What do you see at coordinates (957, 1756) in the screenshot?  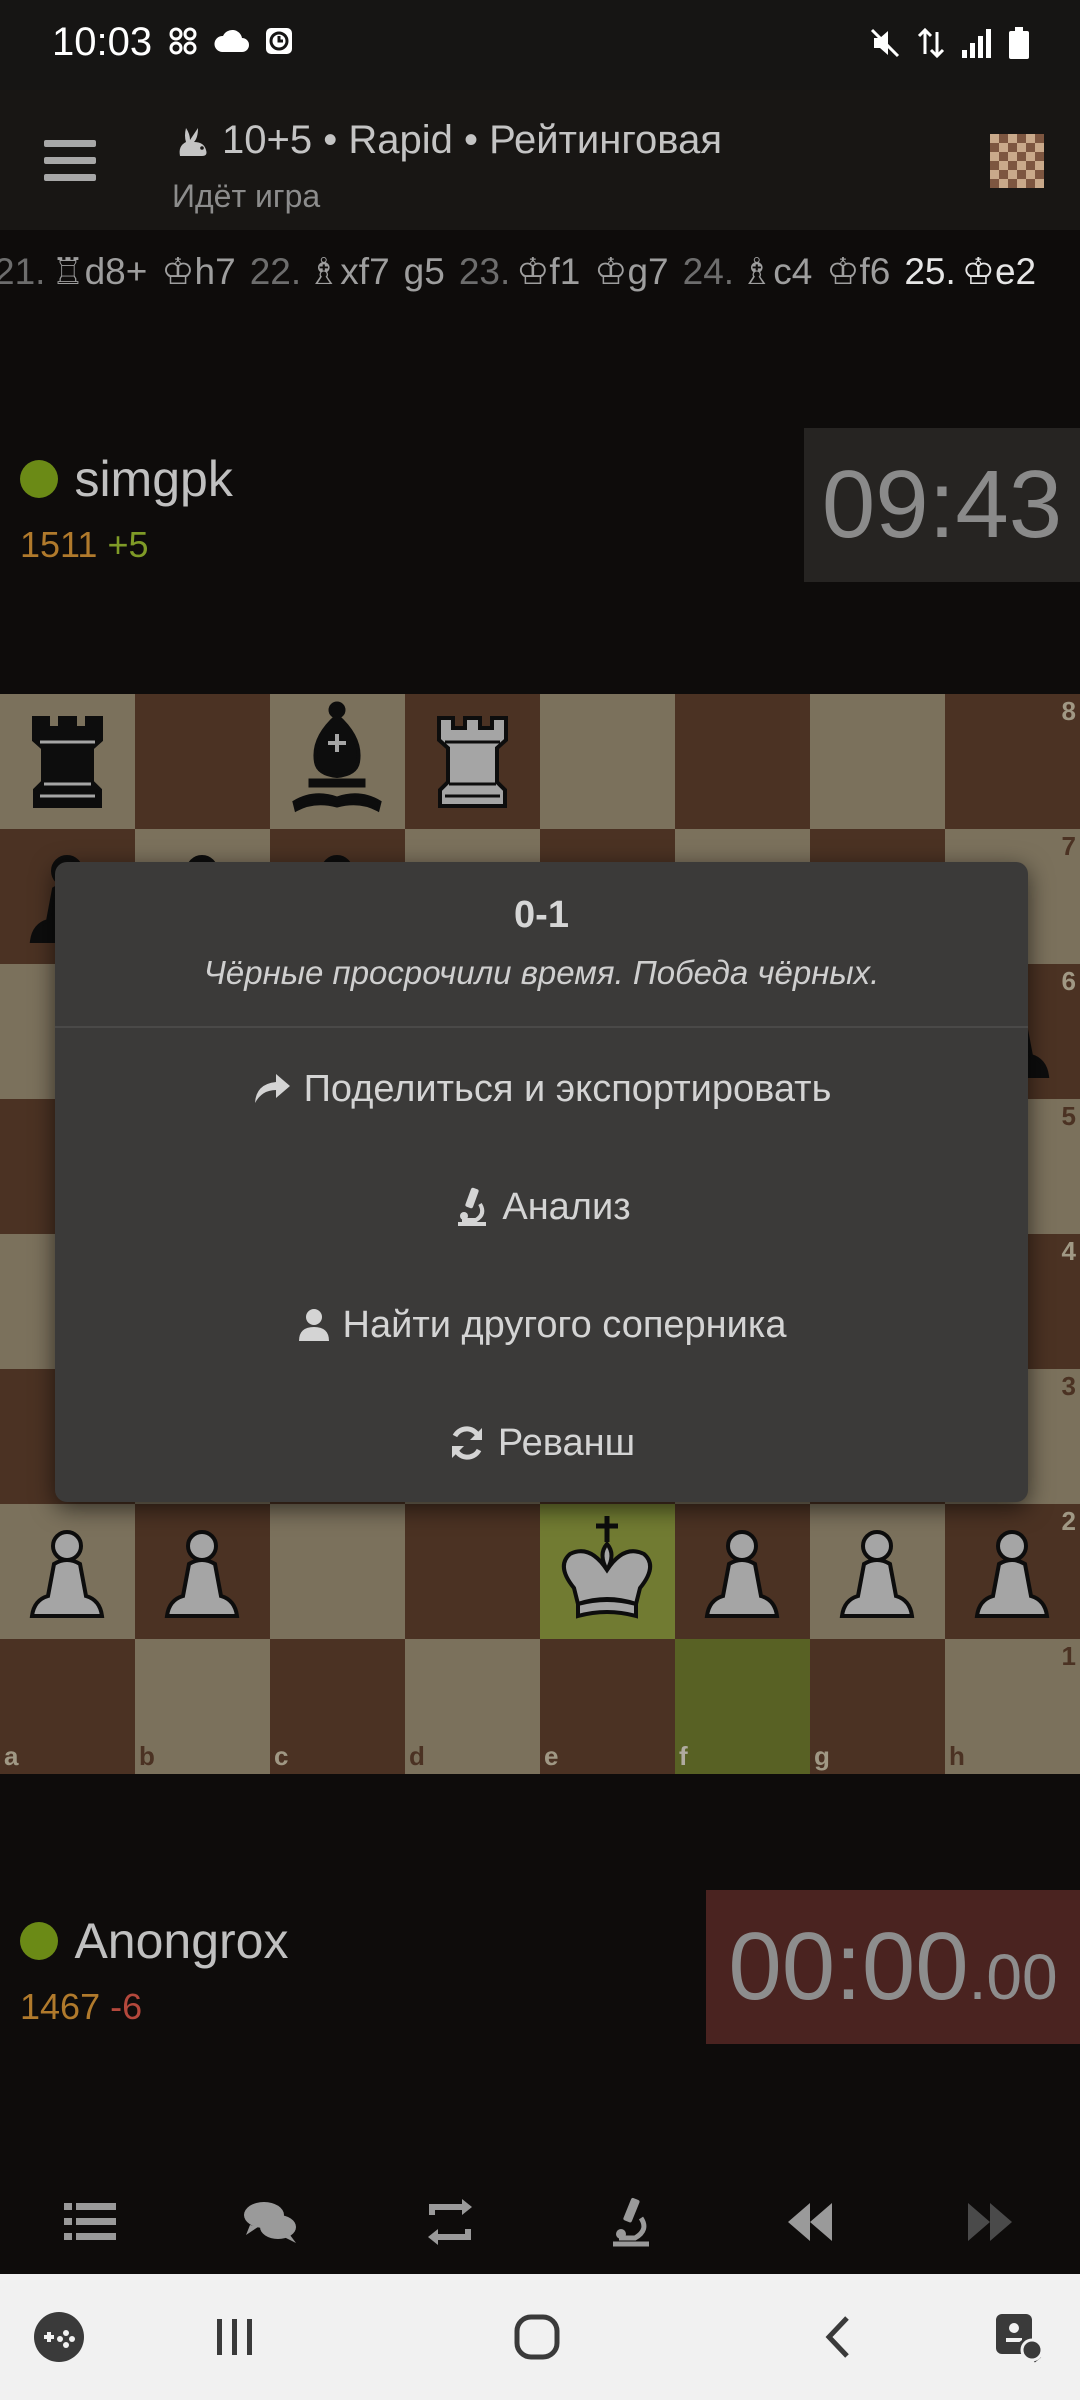 I see `file-label: h` at bounding box center [957, 1756].